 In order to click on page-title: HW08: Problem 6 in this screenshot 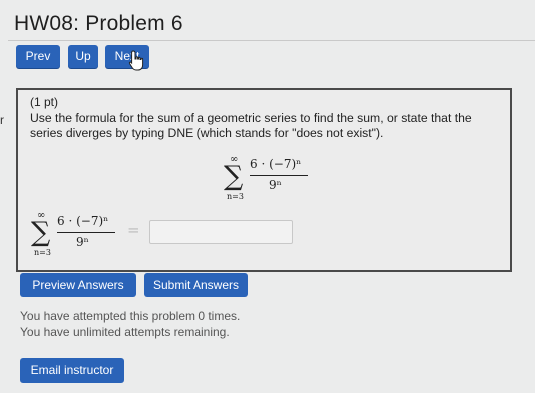, I will do `click(98, 23)`.